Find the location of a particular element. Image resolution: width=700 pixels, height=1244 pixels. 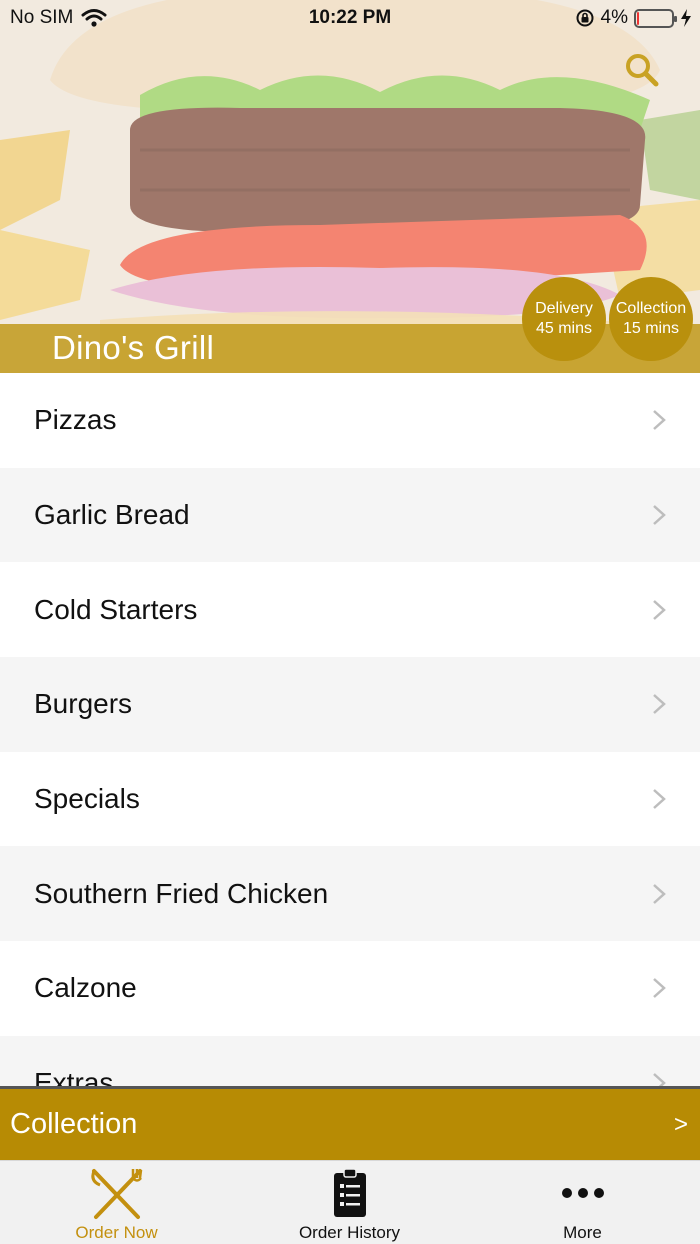

restaurant-name: Dino's Grill is located at coordinates (133, 347).